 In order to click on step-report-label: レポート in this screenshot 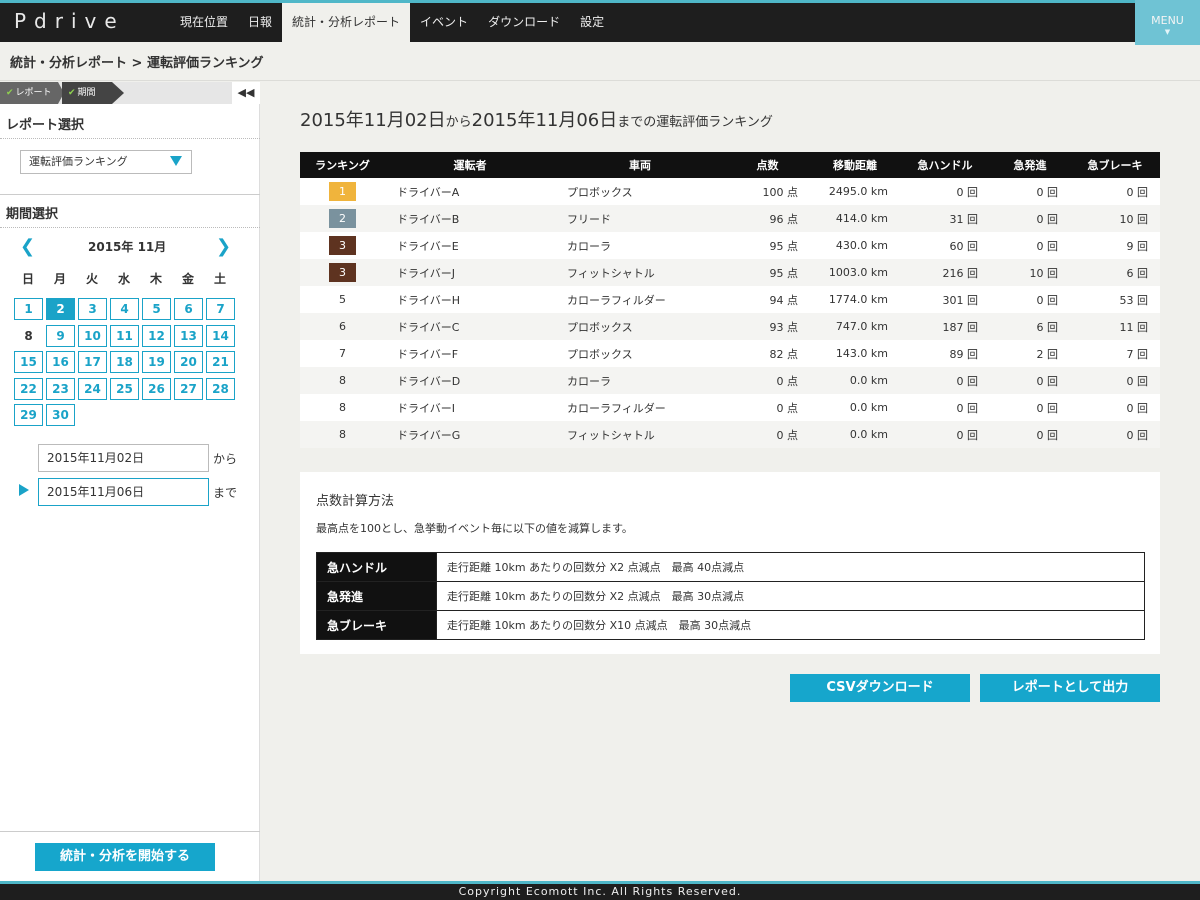, I will do `click(33, 93)`.